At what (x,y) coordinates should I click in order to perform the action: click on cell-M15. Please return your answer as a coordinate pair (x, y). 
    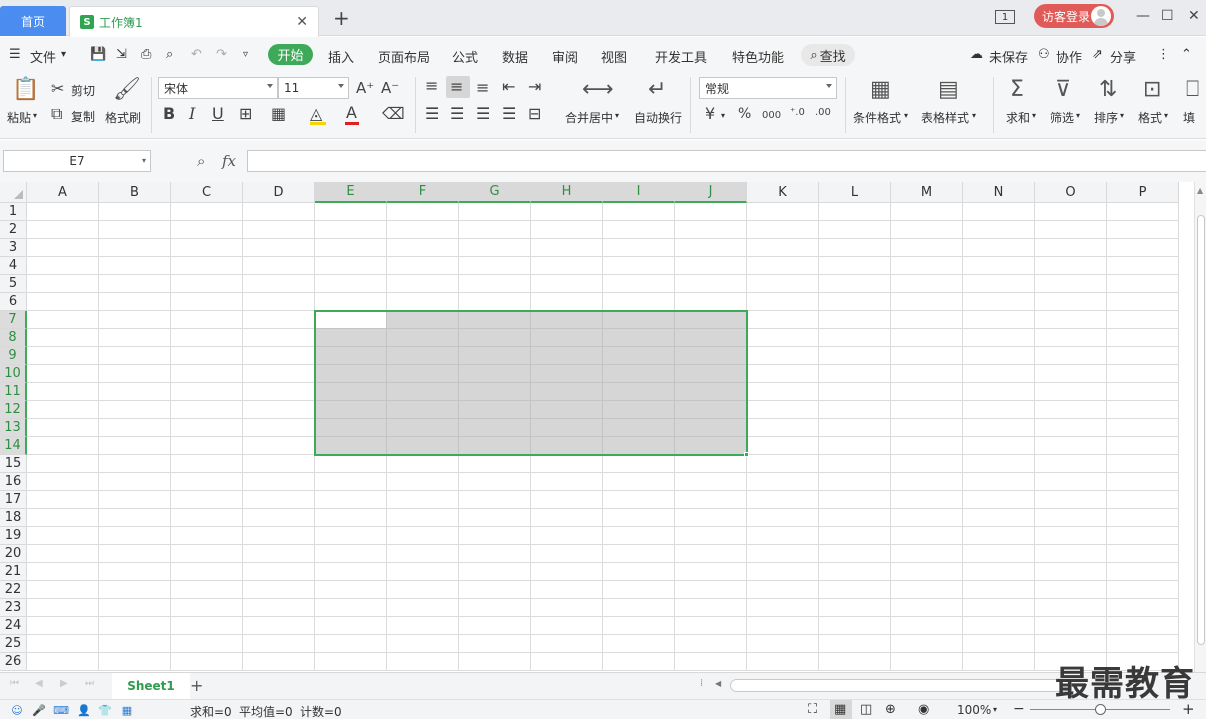
    Looking at the image, I should click on (927, 464).